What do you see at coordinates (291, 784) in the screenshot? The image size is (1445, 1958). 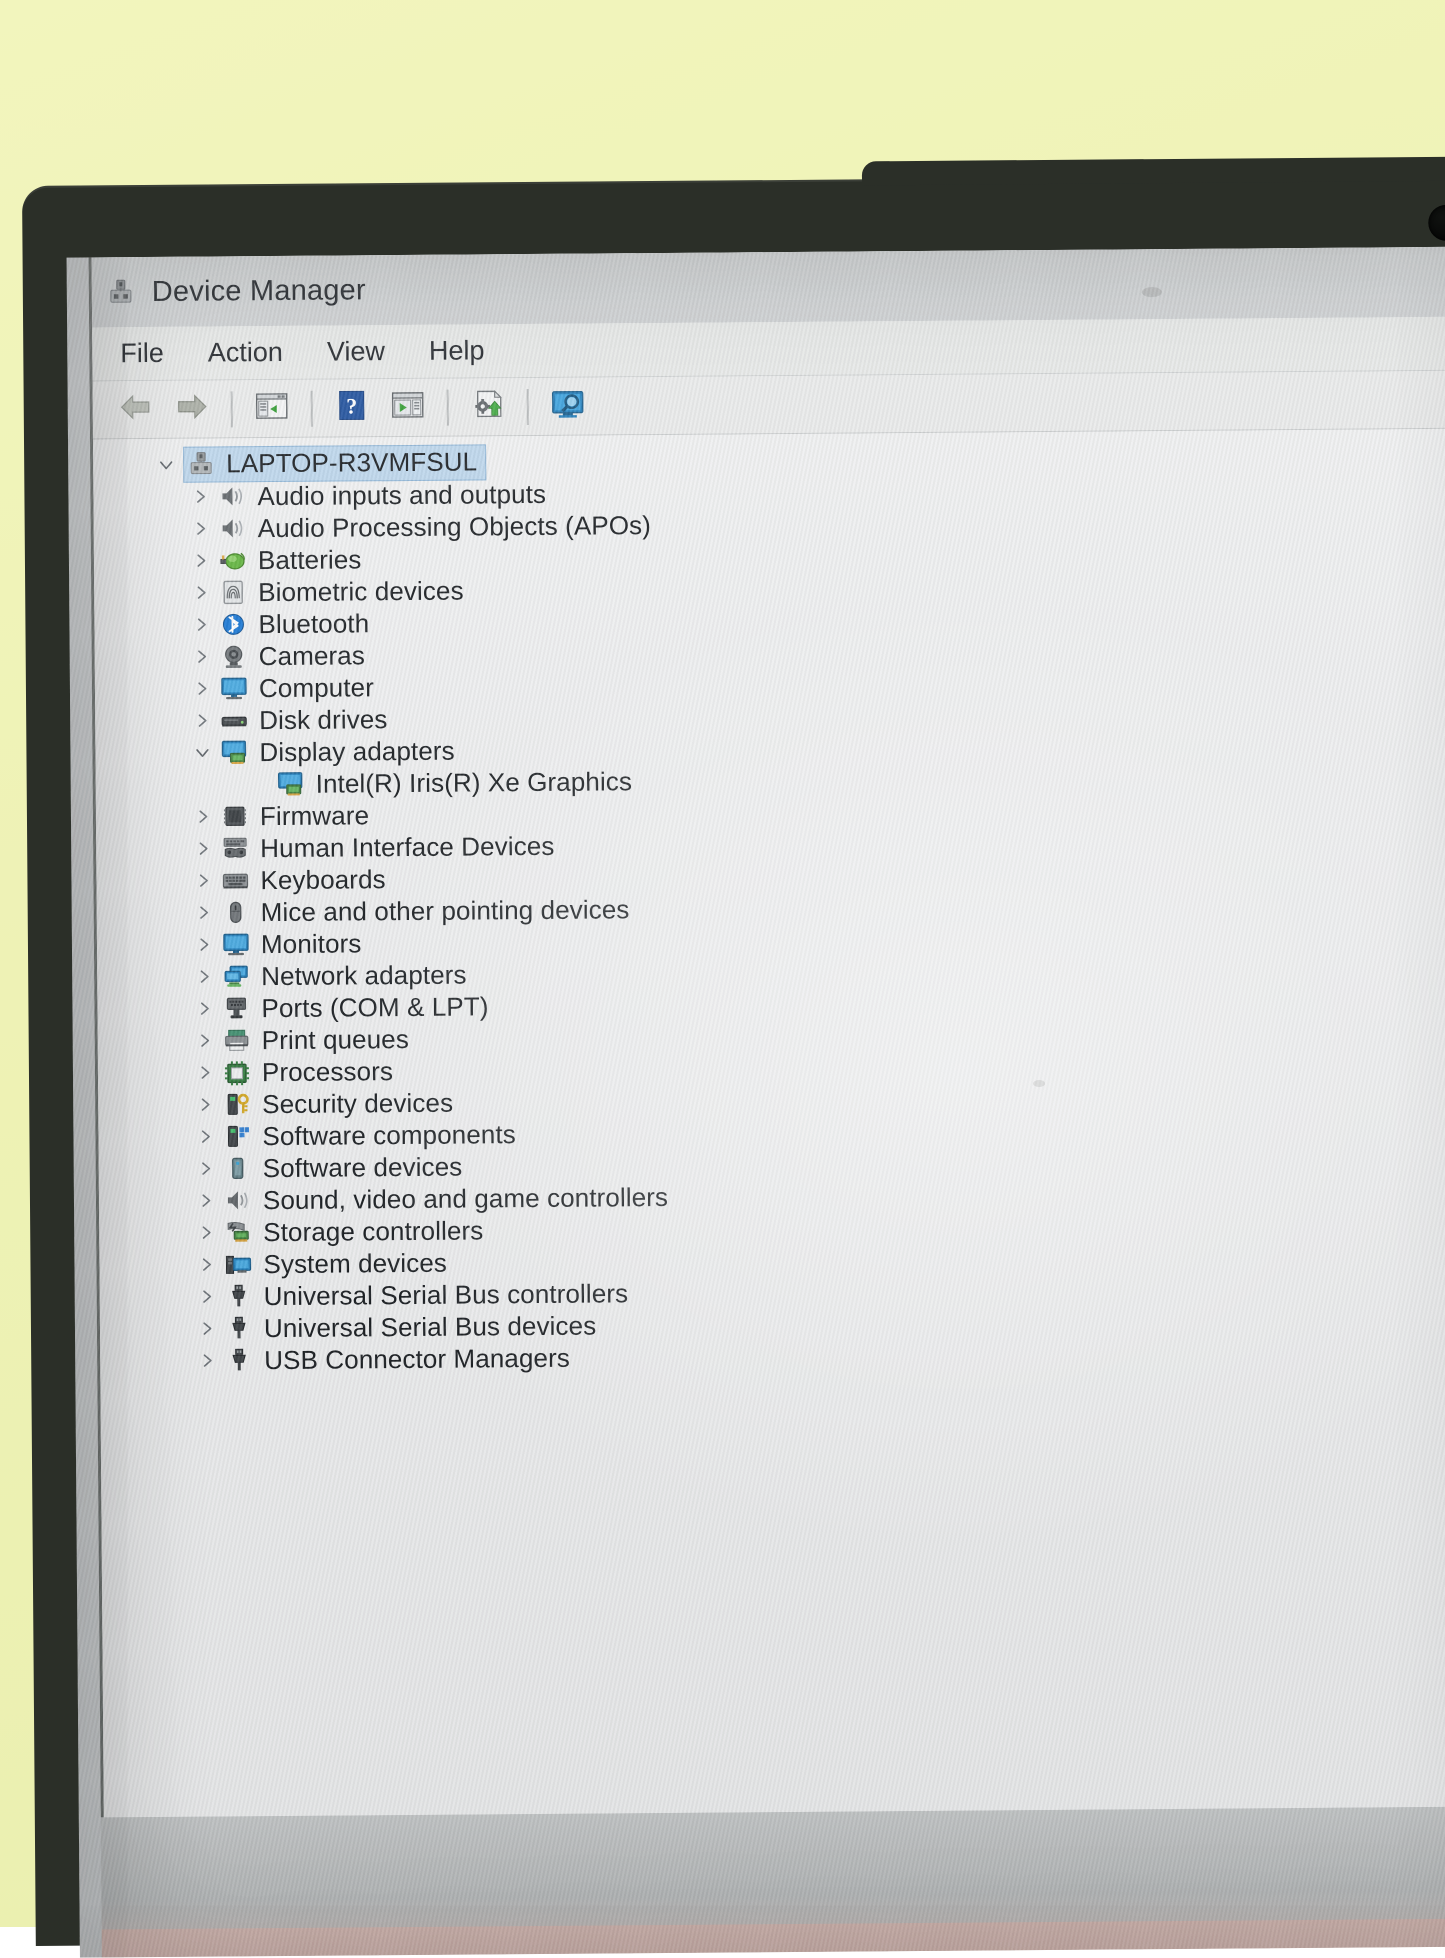 I see `display-adapter-icon` at bounding box center [291, 784].